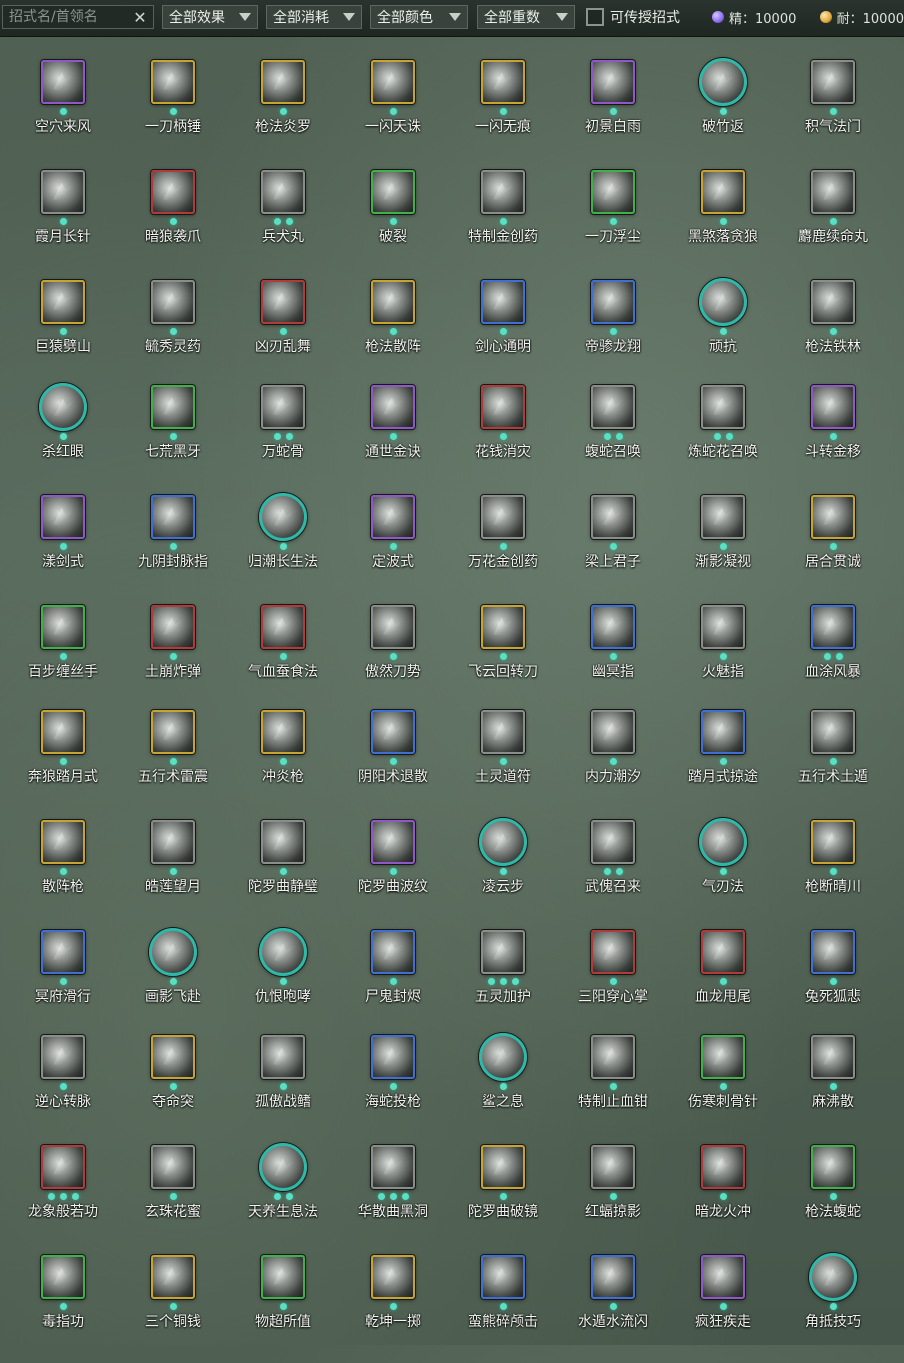 The height and width of the screenshot is (1363, 904). What do you see at coordinates (723, 1198) in the screenshot?
I see `skill-card: 暗龙火冲` at bounding box center [723, 1198].